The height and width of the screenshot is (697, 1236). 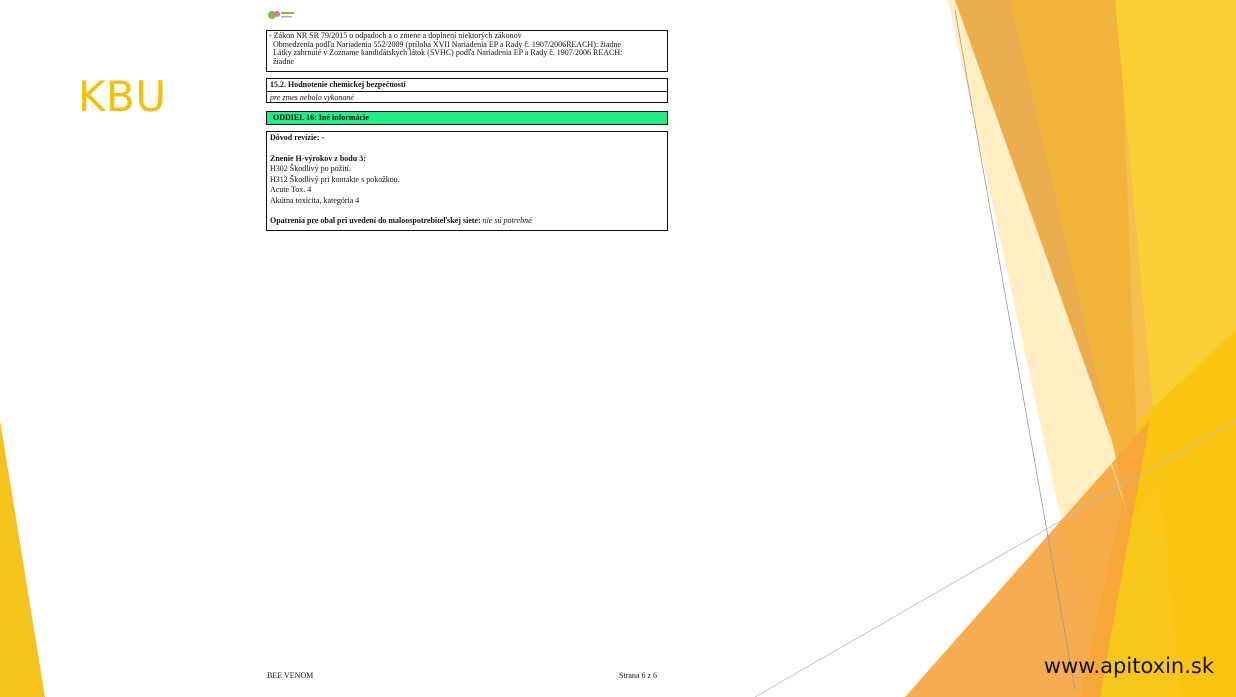 I want to click on revision-reason: Dôvod revízie: -, so click(x=297, y=137).